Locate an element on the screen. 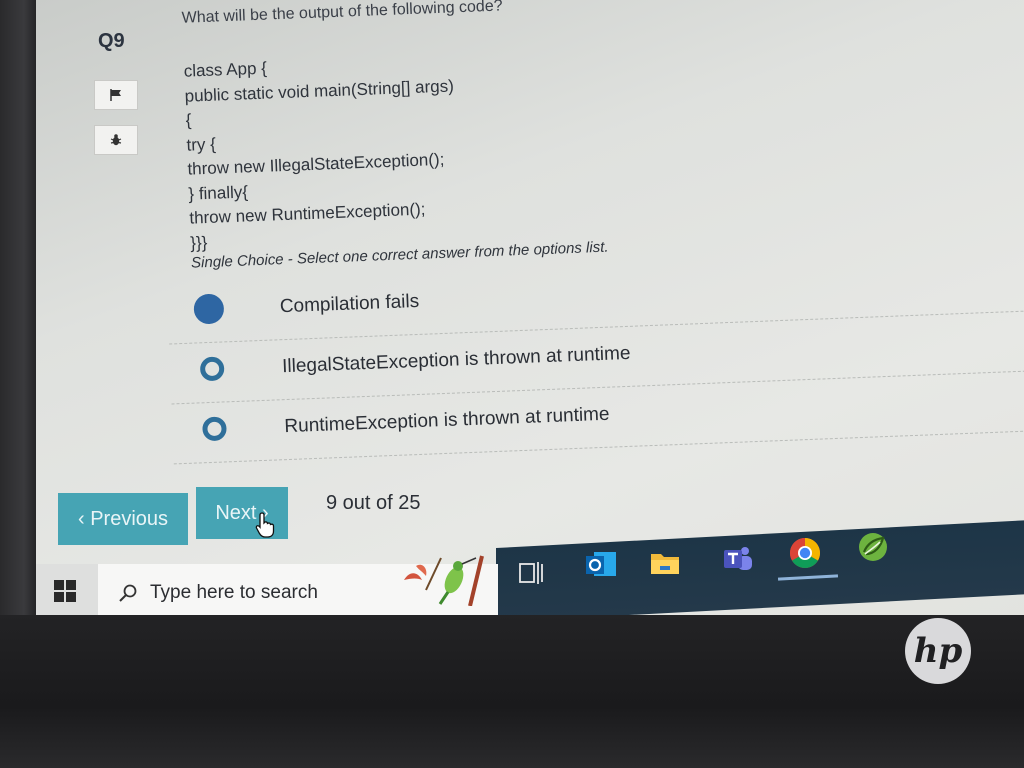 This screenshot has width=1024, height=768. task-view-icon is located at coordinates (531, 573).